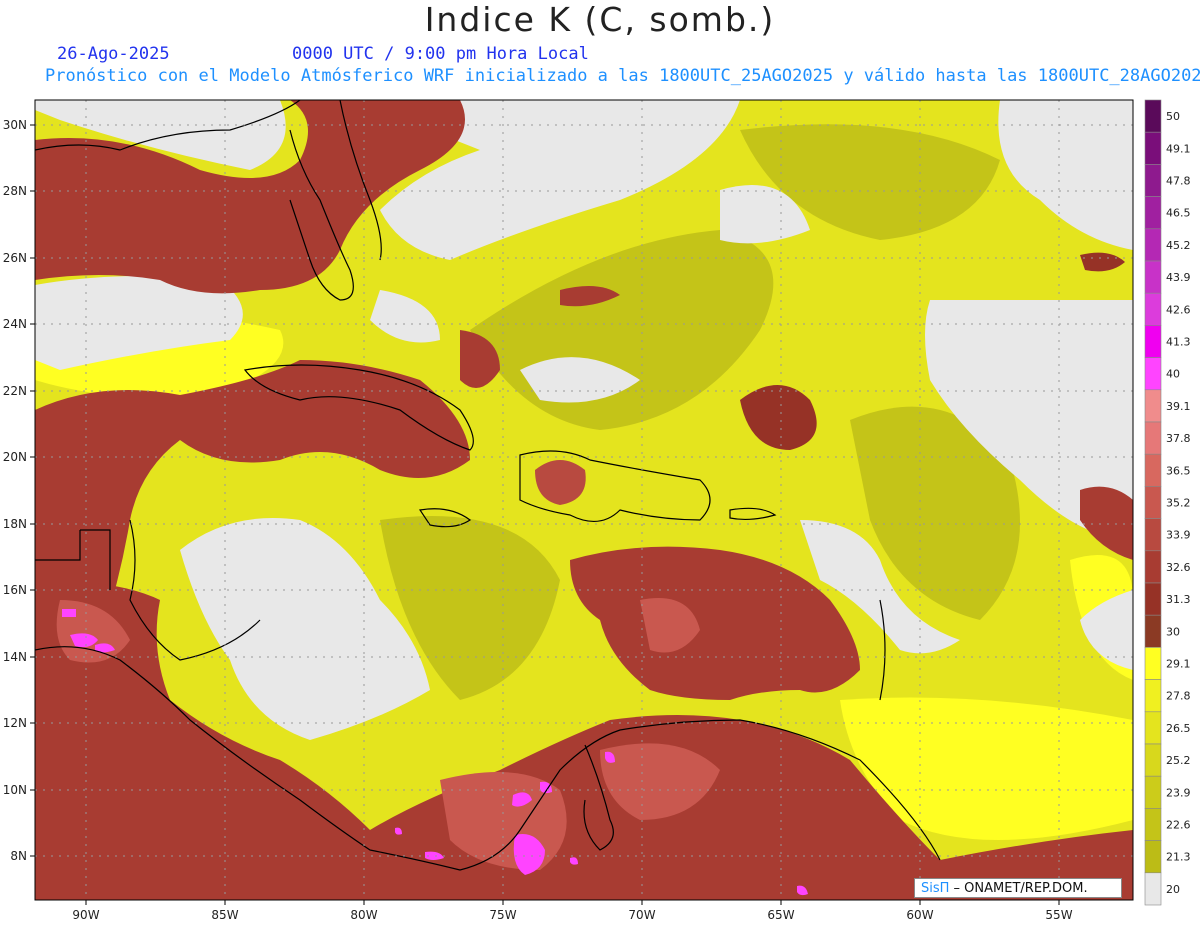 This screenshot has height=927, width=1200. What do you see at coordinates (1173, 116) in the screenshot?
I see `legend-label: 50` at bounding box center [1173, 116].